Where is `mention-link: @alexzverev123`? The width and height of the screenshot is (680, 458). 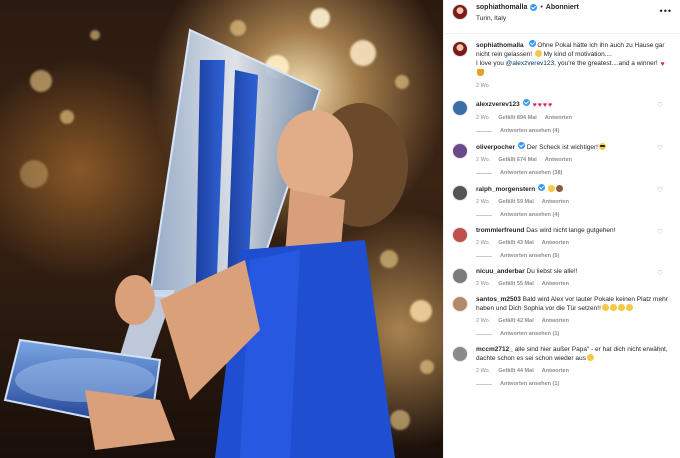
mention-link: @alexzverev123 is located at coordinates (530, 63).